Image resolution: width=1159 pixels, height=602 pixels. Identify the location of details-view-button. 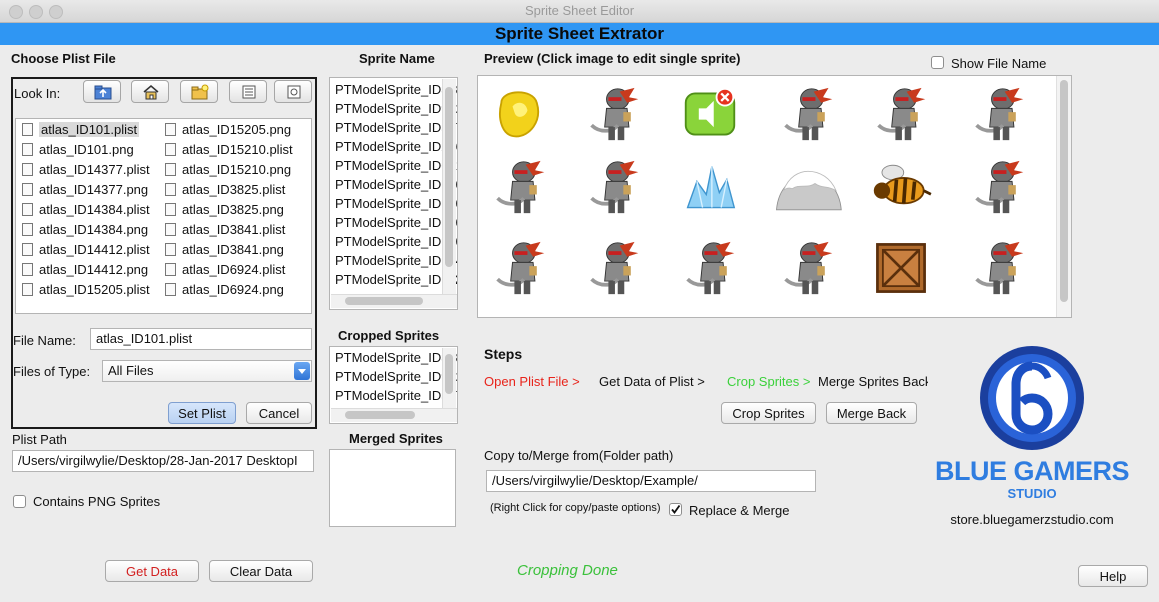
(293, 91).